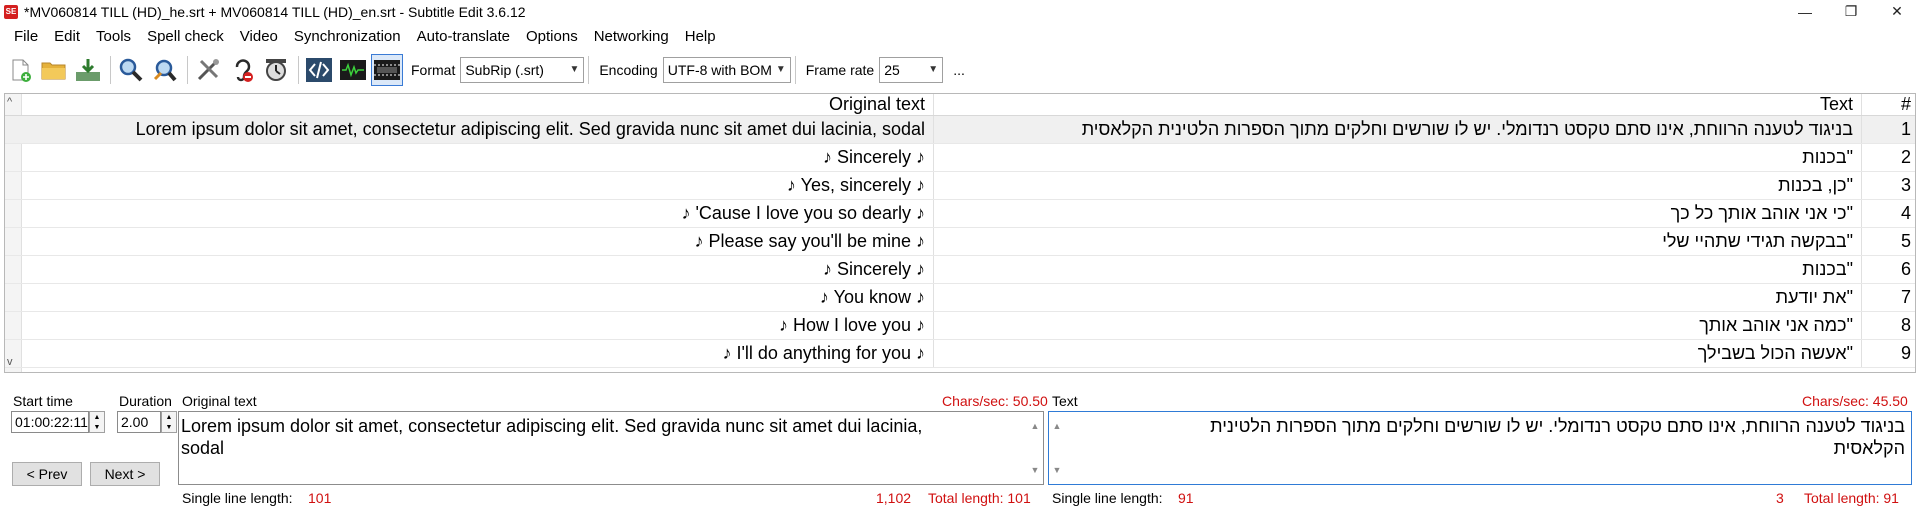 The image size is (1920, 526). I want to click on original-text-scrollbar: ▲ ▼, so click(1035, 448).